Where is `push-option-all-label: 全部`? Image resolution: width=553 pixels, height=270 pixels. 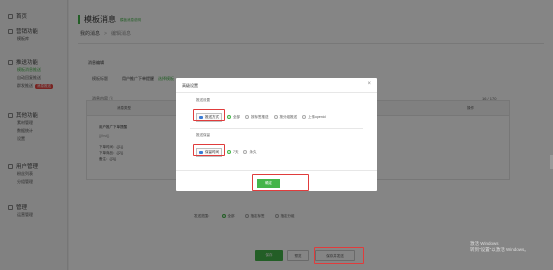 push-option-all-label: 全部 is located at coordinates (236, 117).